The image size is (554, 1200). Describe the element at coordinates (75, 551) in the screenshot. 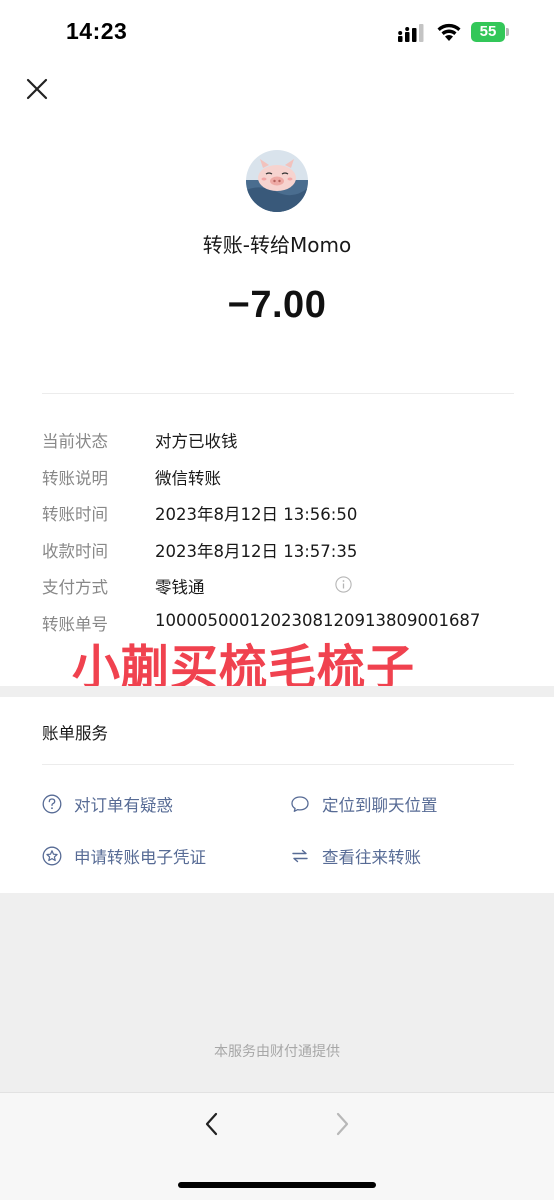

I see `detail-label: 收款时间` at that location.